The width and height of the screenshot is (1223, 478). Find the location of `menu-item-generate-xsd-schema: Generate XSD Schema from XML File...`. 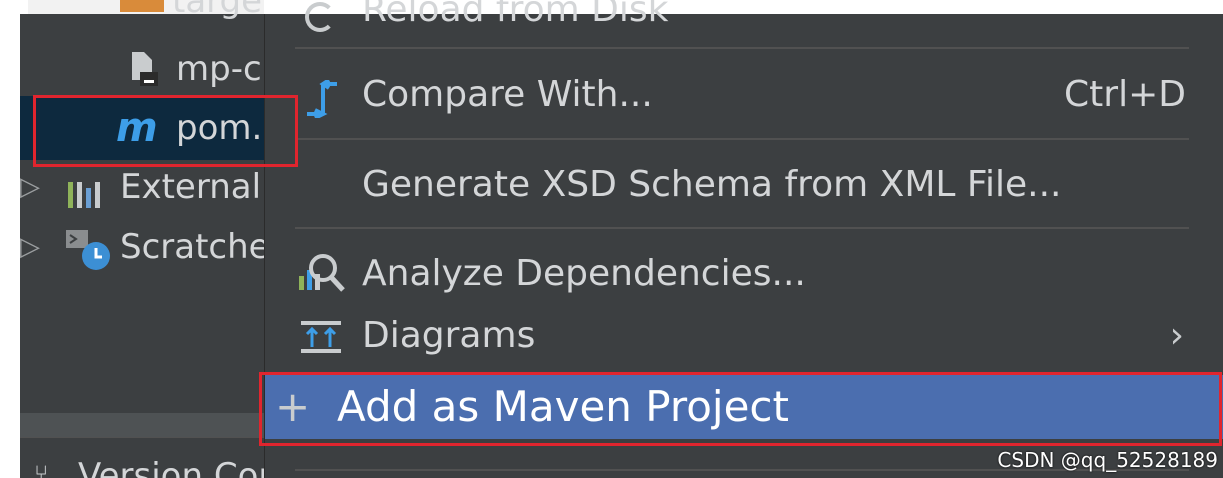

menu-item-generate-xsd-schema: Generate XSD Schema from XML File... is located at coordinates (744, 185).